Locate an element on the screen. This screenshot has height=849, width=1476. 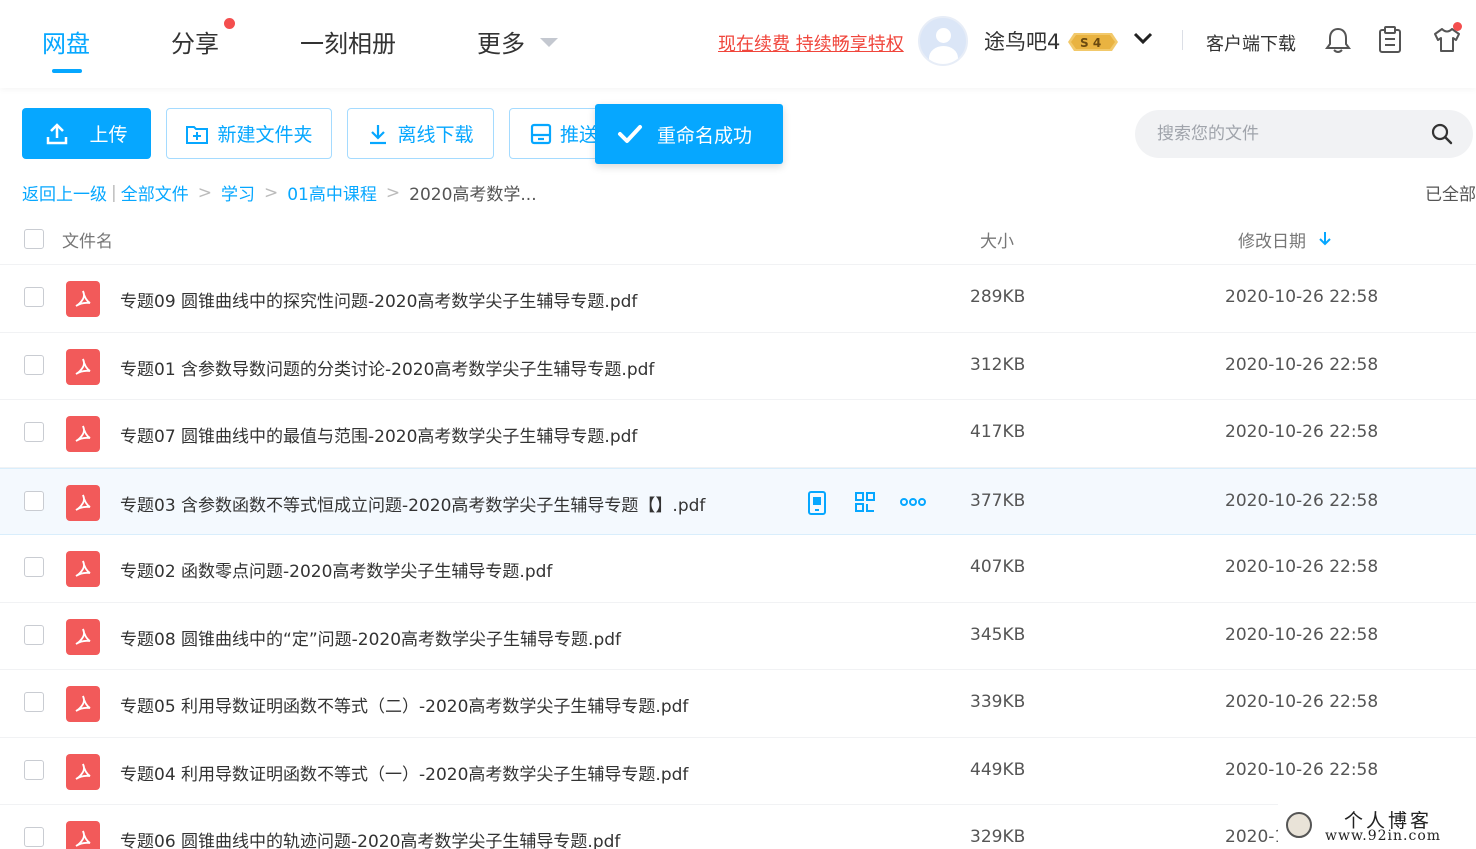
file-size: 377KB is located at coordinates (998, 500).